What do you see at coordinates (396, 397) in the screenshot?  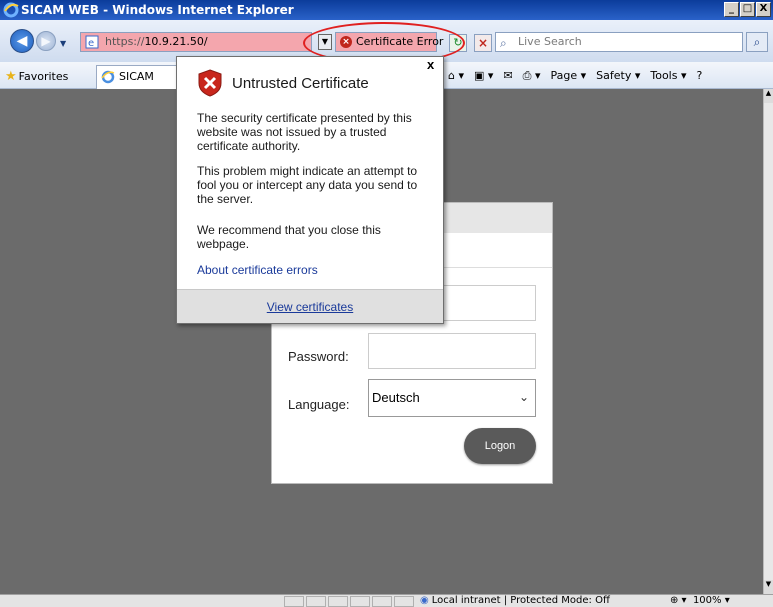 I see `language-selected: Deutsch` at bounding box center [396, 397].